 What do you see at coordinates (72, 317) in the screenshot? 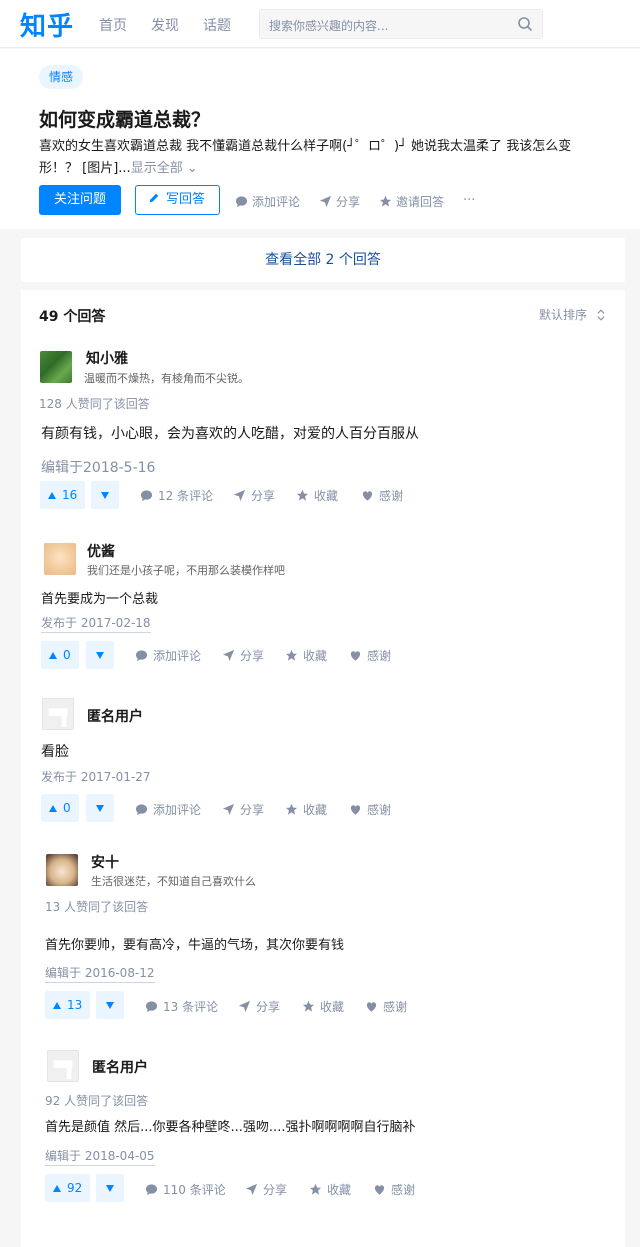
I see `answers-count: 49 个回答` at bounding box center [72, 317].